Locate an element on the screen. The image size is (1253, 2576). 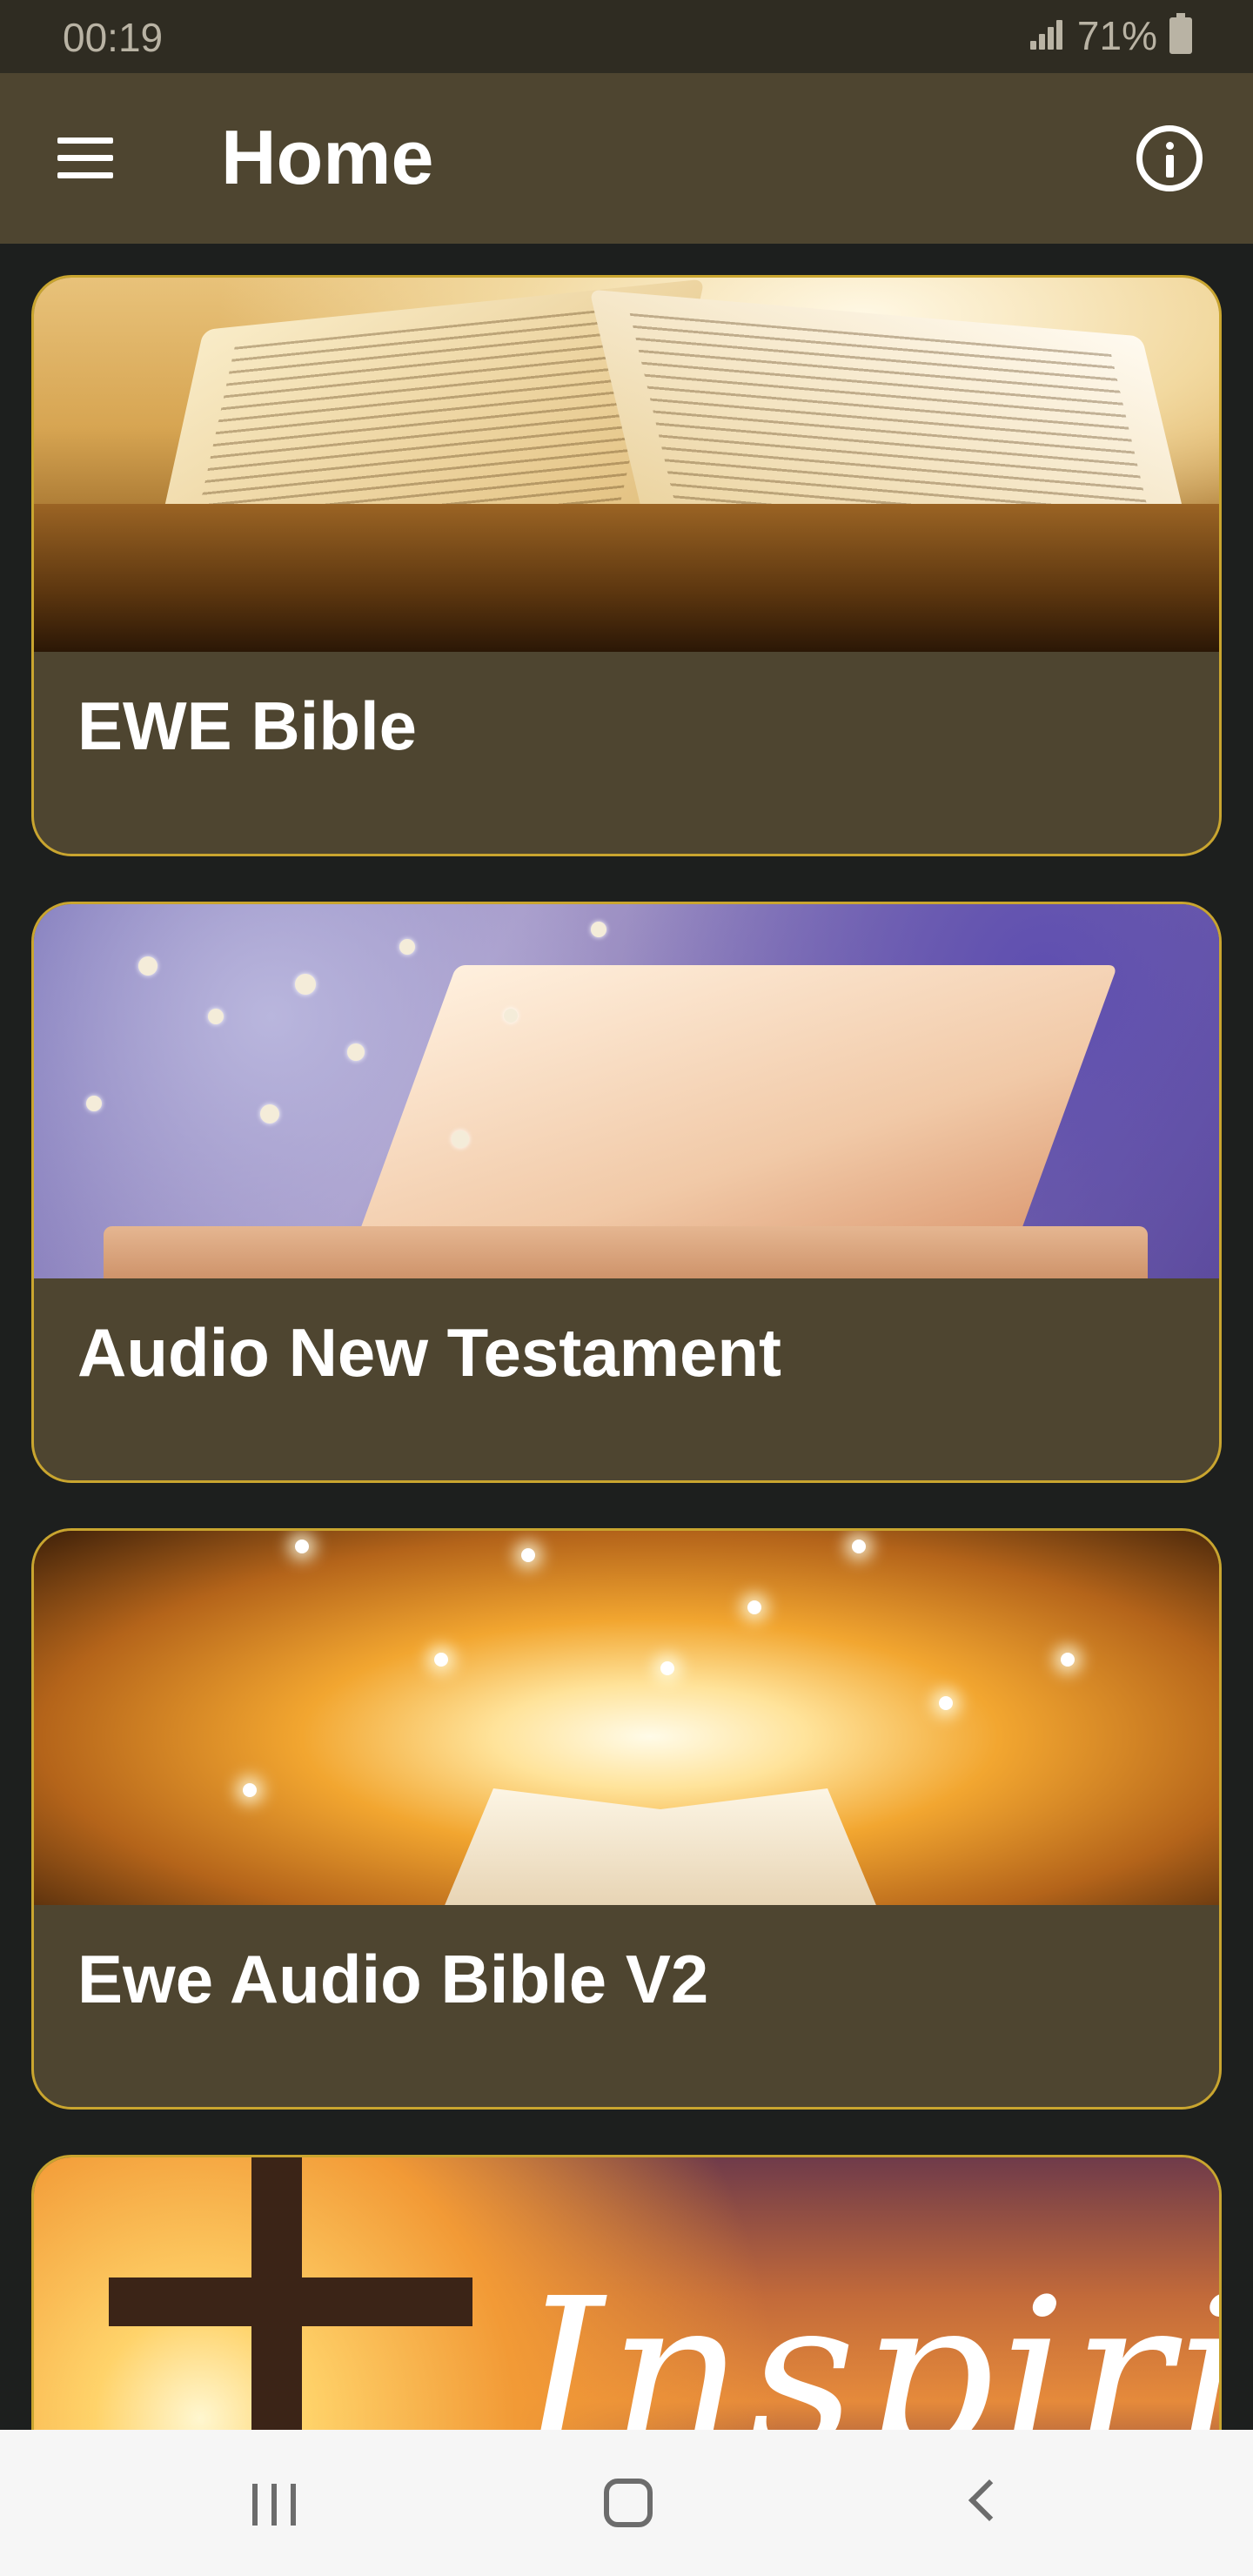
card-label: Ewe Audio Bible V2 is located at coordinates (393, 1979).